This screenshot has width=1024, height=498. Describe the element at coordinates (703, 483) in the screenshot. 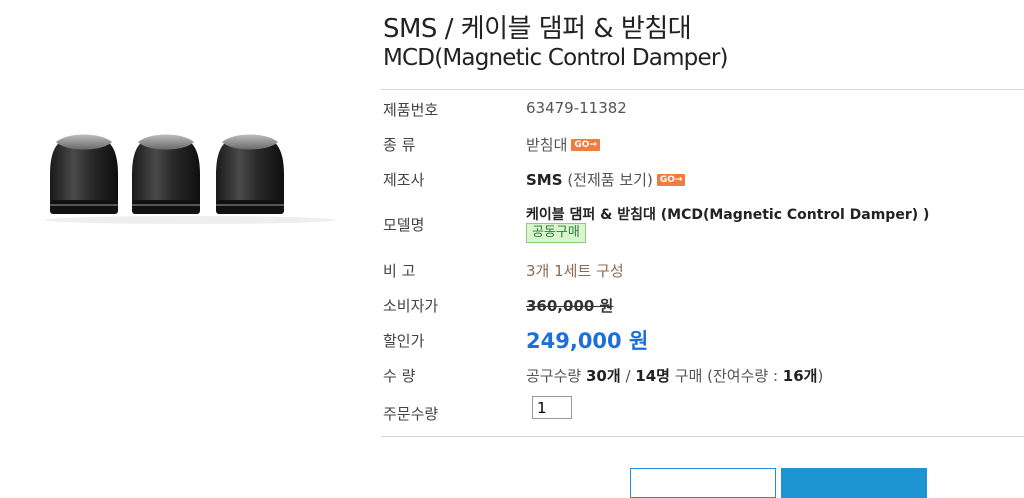

I see `cart-button` at that location.